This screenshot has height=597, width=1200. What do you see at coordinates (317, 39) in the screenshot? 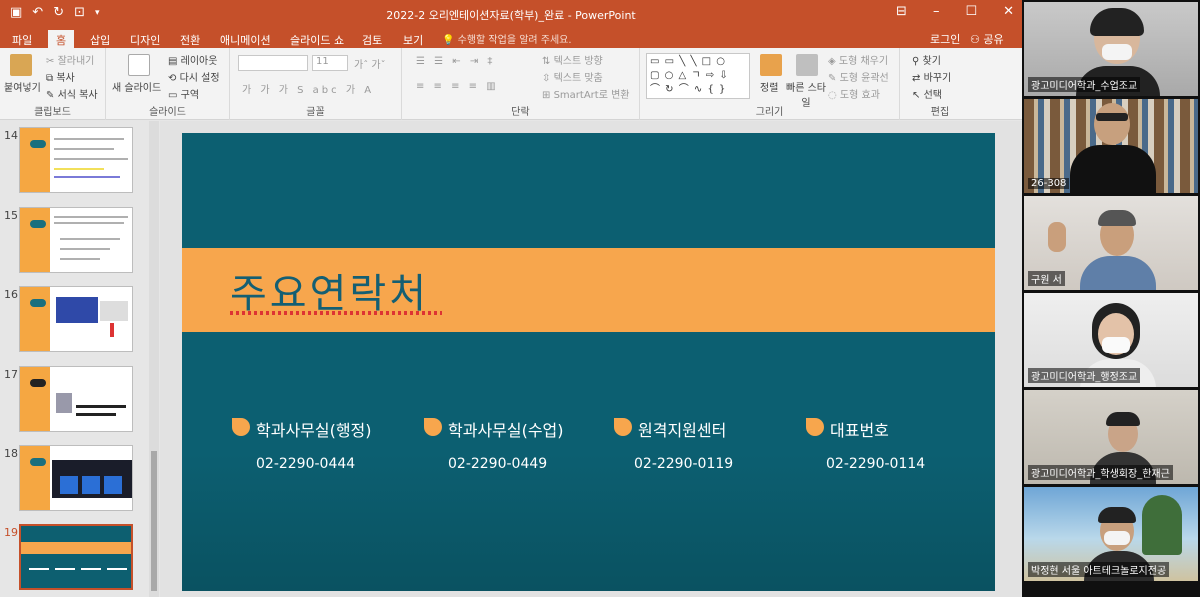
I see `tab-slideshow: 슬라이드 쇼` at bounding box center [317, 39].